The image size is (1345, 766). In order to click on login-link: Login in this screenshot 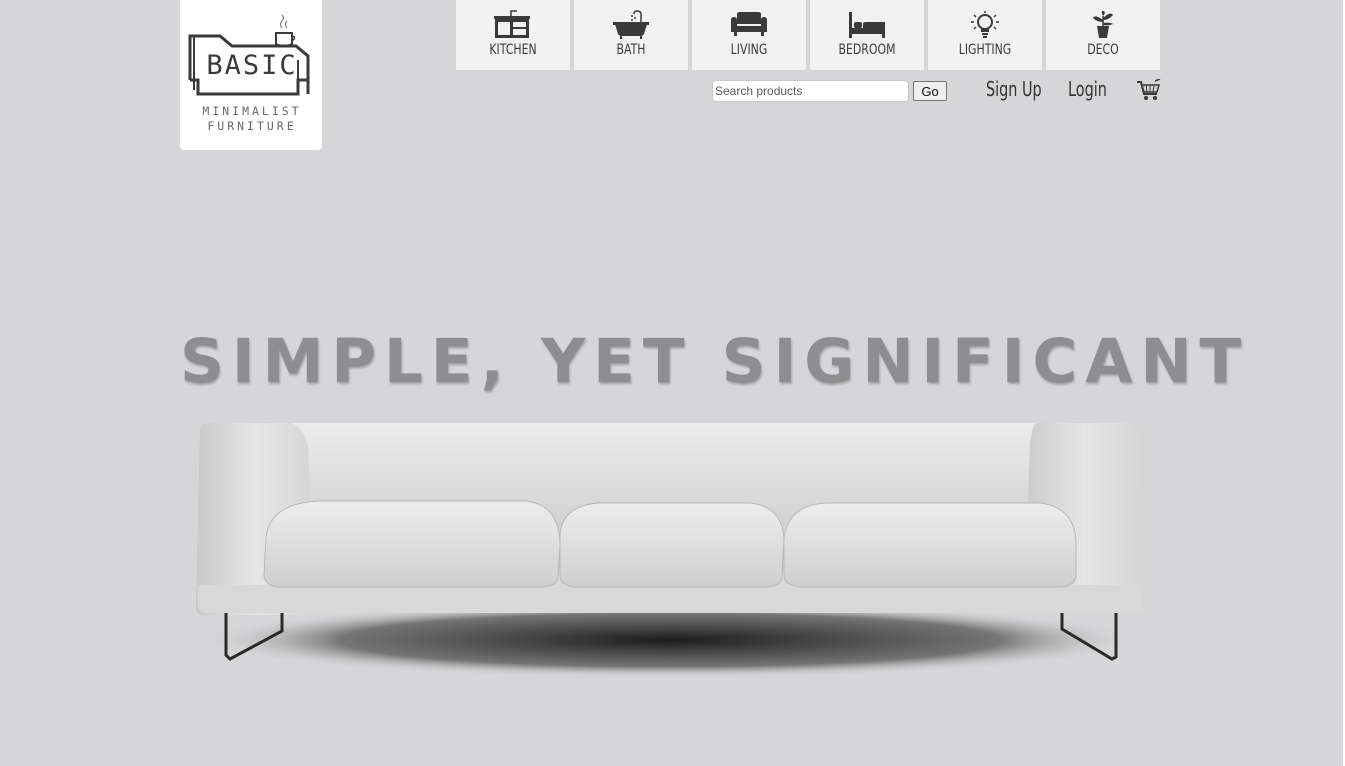, I will do `click(1087, 89)`.